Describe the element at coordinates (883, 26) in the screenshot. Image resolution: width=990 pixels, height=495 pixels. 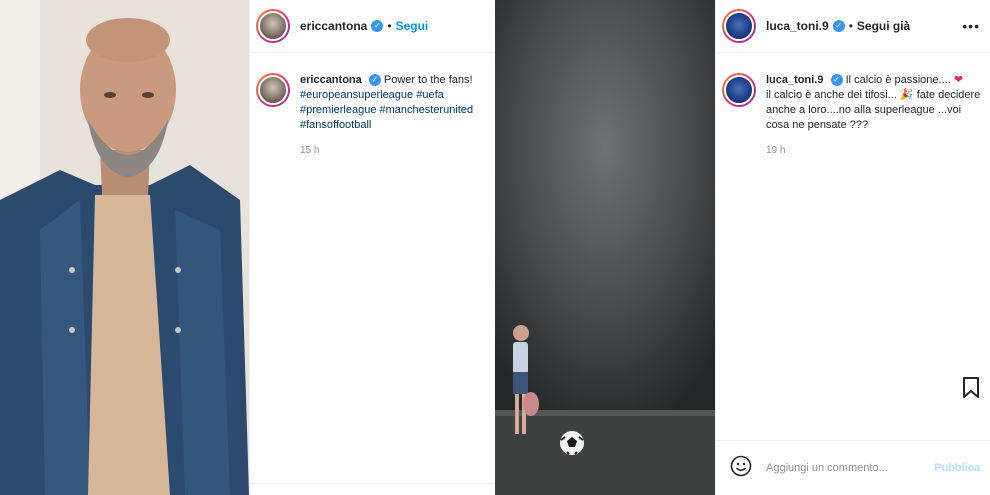
I see `following-button: Segui già` at that location.